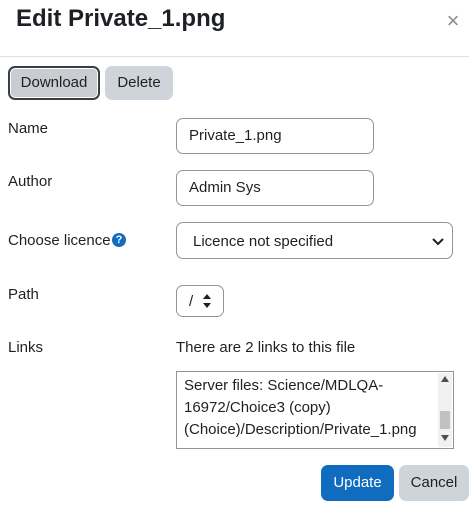 The width and height of the screenshot is (469, 521). I want to click on path-select: /, so click(200, 301).